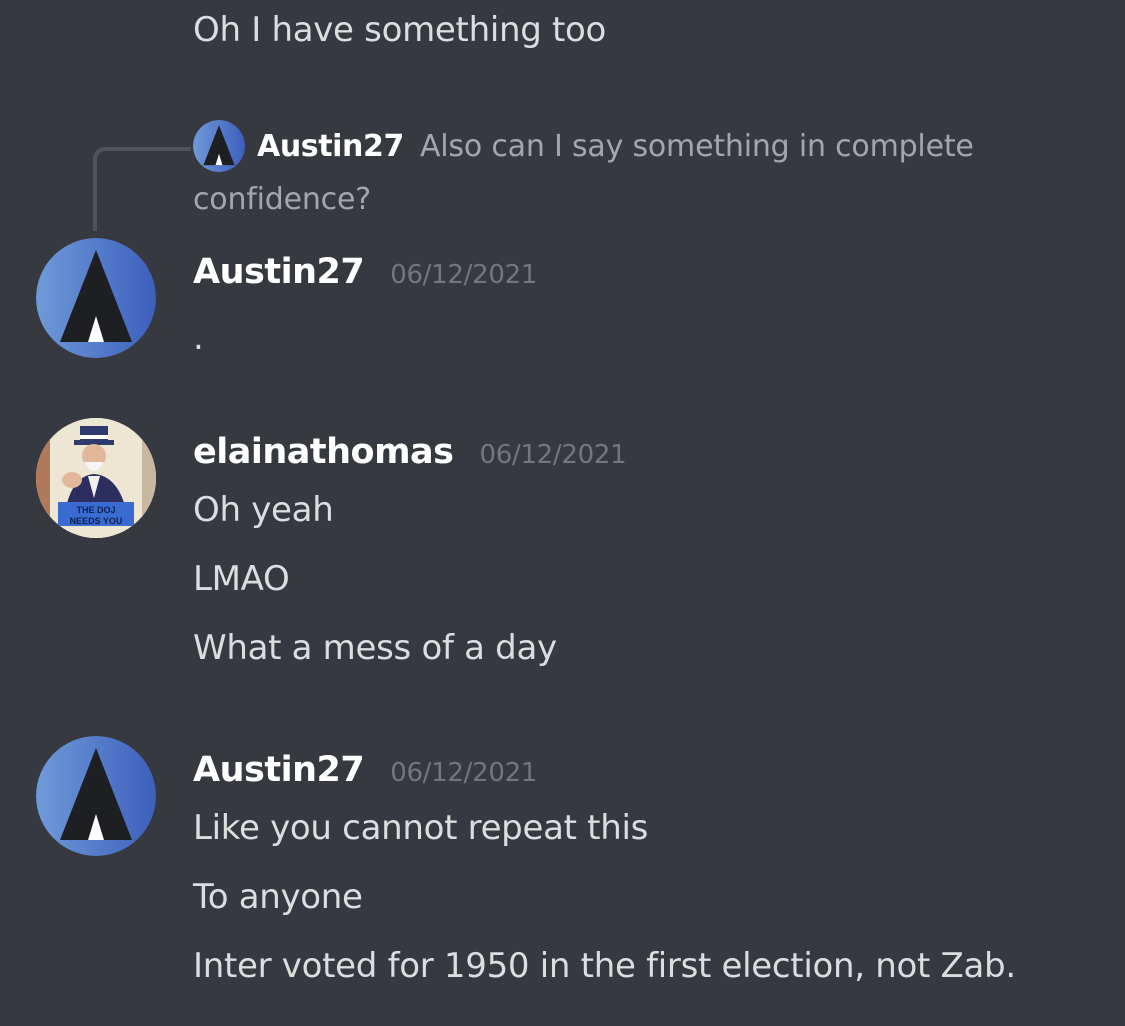 The height and width of the screenshot is (1026, 1125). Describe the element at coordinates (95, 510) in the screenshot. I see `avatar-caption: THE DOJ` at that location.